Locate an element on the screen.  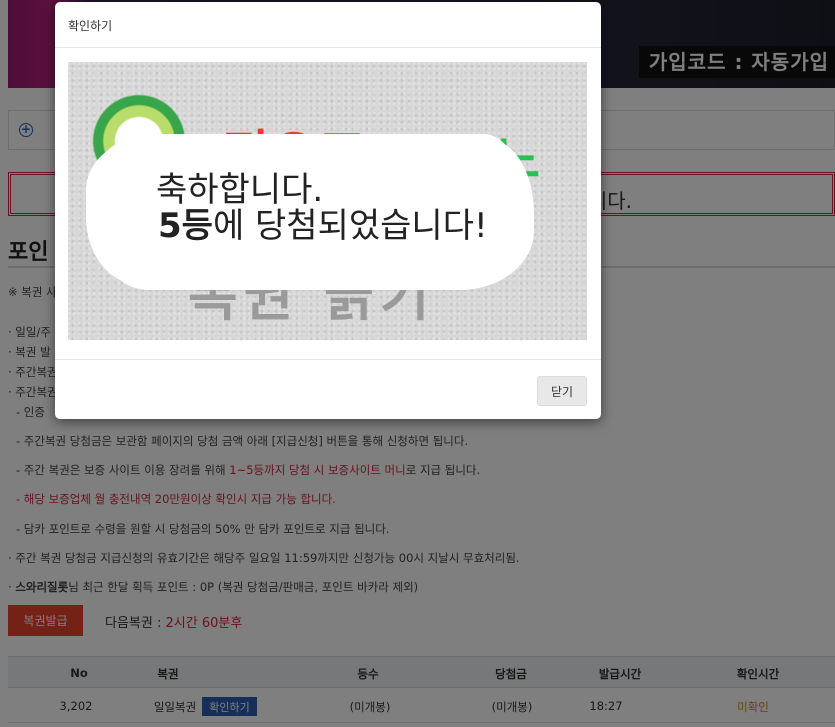
close-button: 닫기 is located at coordinates (562, 391).